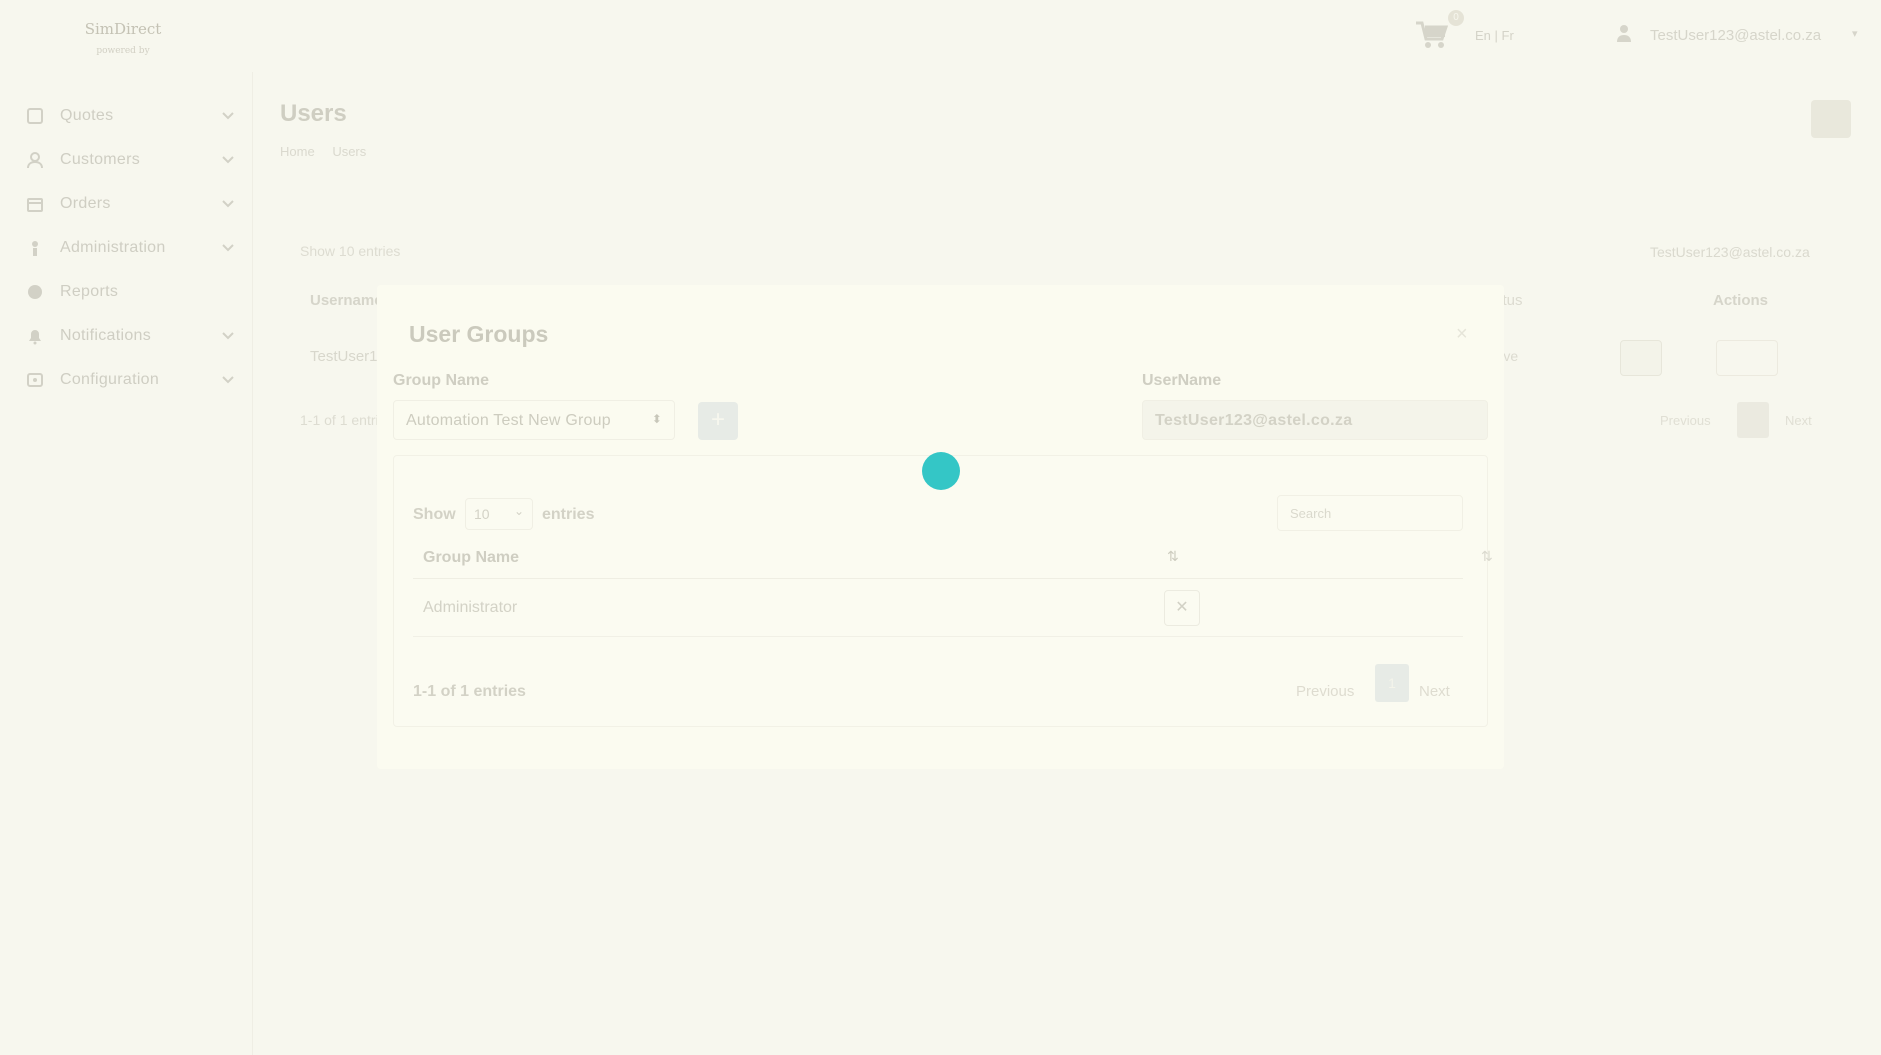  What do you see at coordinates (330, 151) in the screenshot?
I see `breadcrumb: Home Users` at bounding box center [330, 151].